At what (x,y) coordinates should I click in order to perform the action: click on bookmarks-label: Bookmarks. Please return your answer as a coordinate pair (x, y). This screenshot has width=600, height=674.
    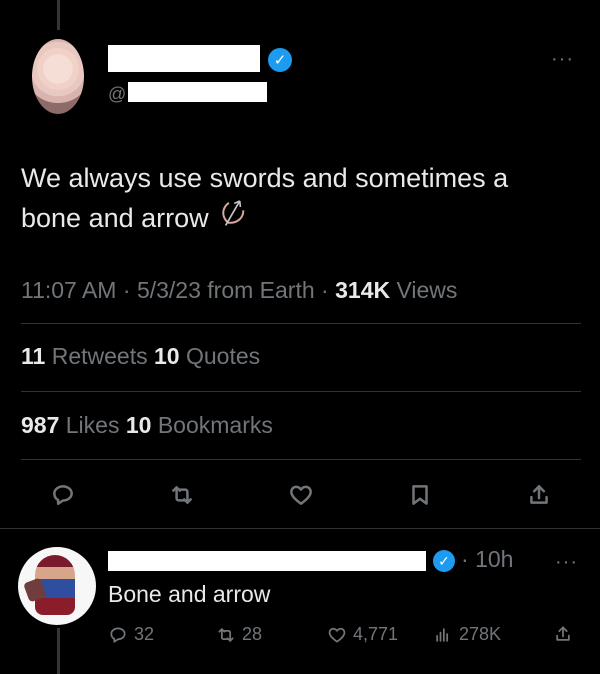
    Looking at the image, I should click on (215, 425).